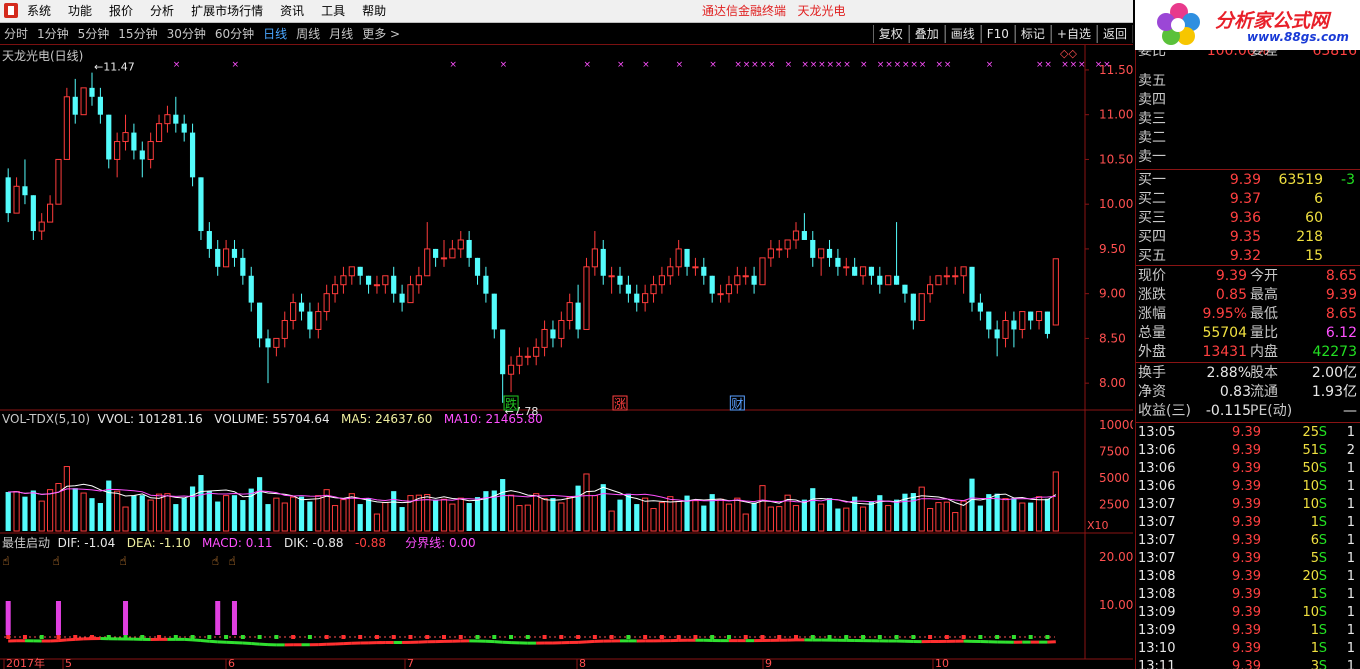 This screenshot has height=669, width=1360. What do you see at coordinates (1114, 34) in the screenshot?
I see `tool-button-6: 返回` at bounding box center [1114, 34].